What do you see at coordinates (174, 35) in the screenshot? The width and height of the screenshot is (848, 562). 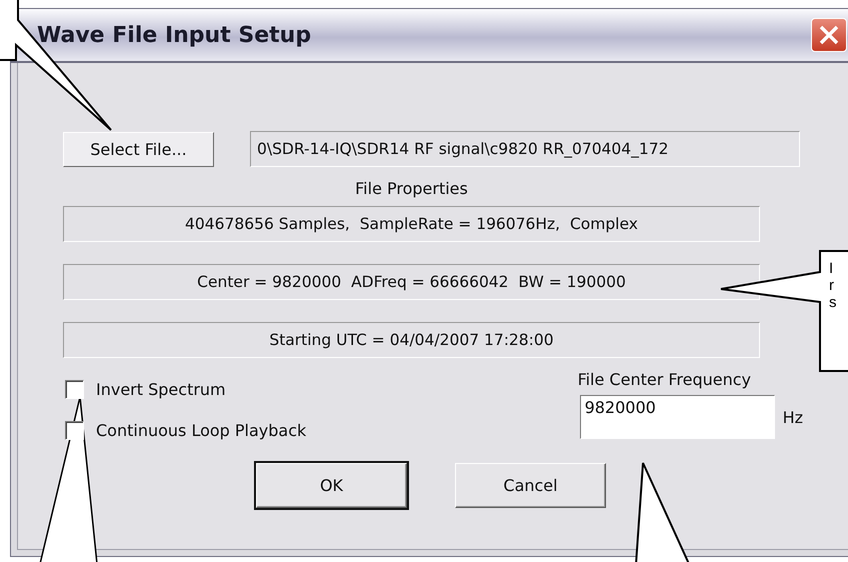 I see `window-title: Wave File Input Setup` at bounding box center [174, 35].